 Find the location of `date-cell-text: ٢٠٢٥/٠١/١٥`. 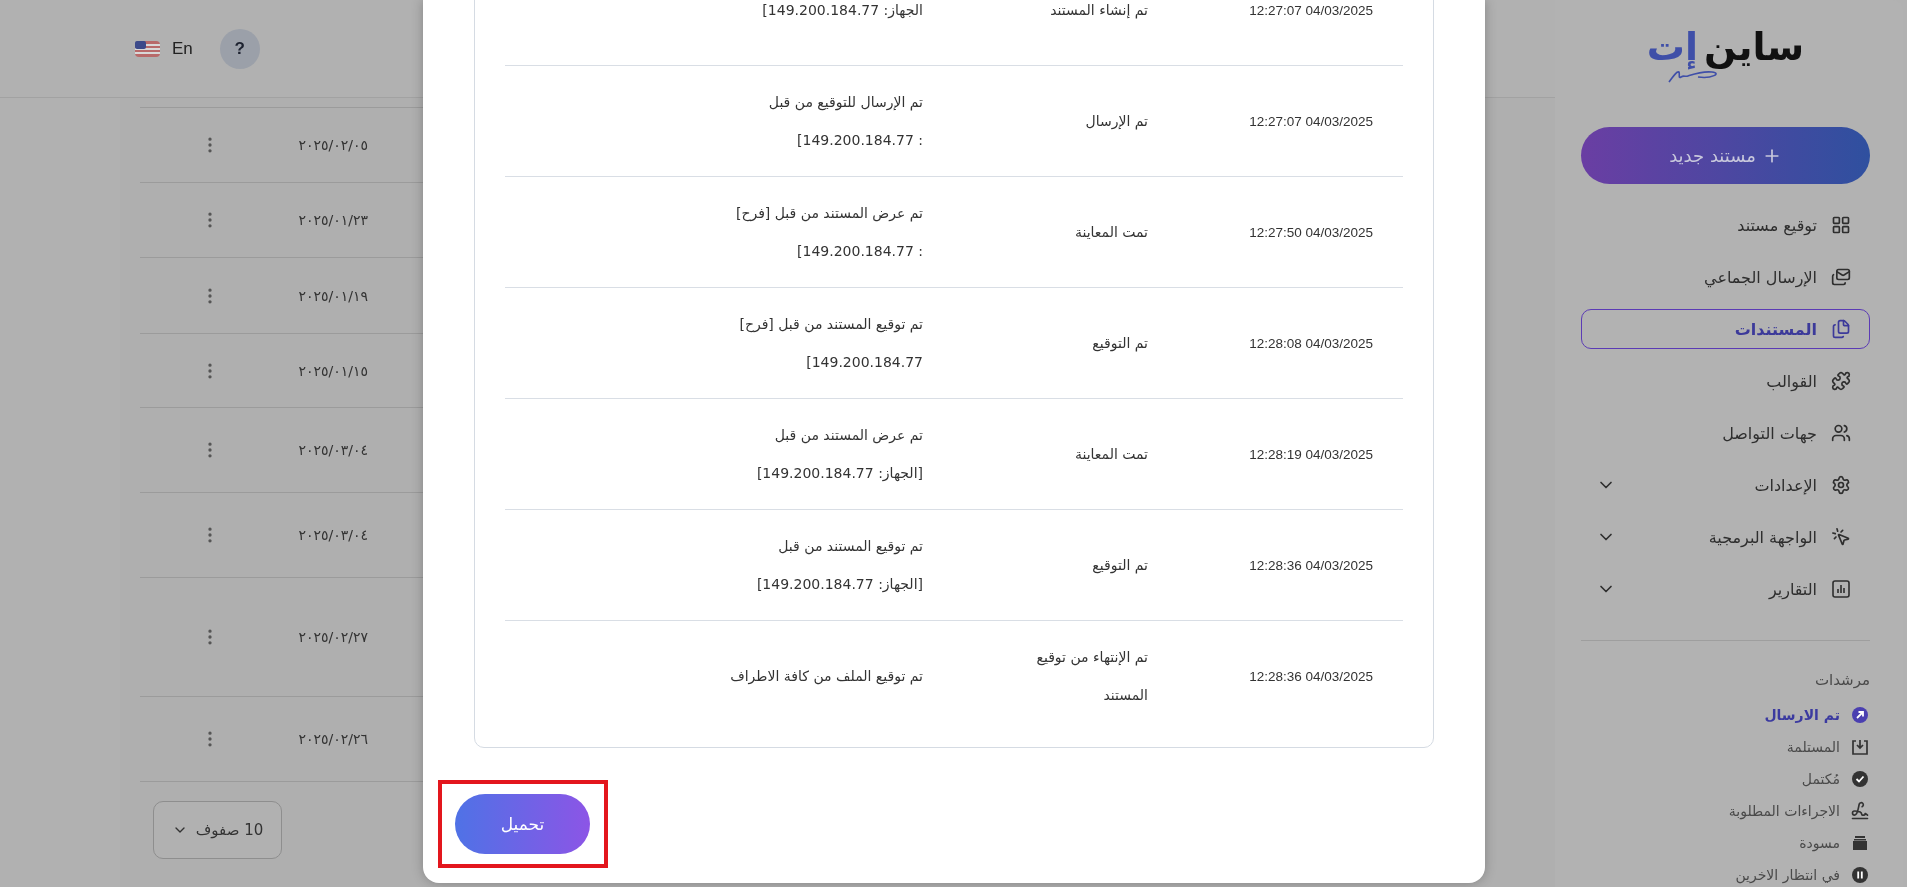

date-cell-text: ٢٠٢٥/٠١/١٥ is located at coordinates (332, 370).